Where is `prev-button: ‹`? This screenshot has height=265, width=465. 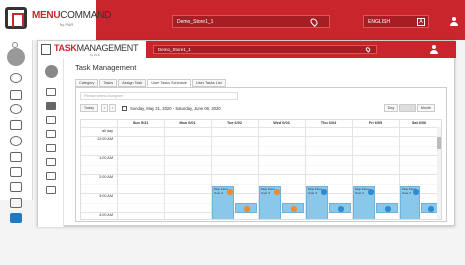
prev-button: ‹ is located at coordinates (104, 108).